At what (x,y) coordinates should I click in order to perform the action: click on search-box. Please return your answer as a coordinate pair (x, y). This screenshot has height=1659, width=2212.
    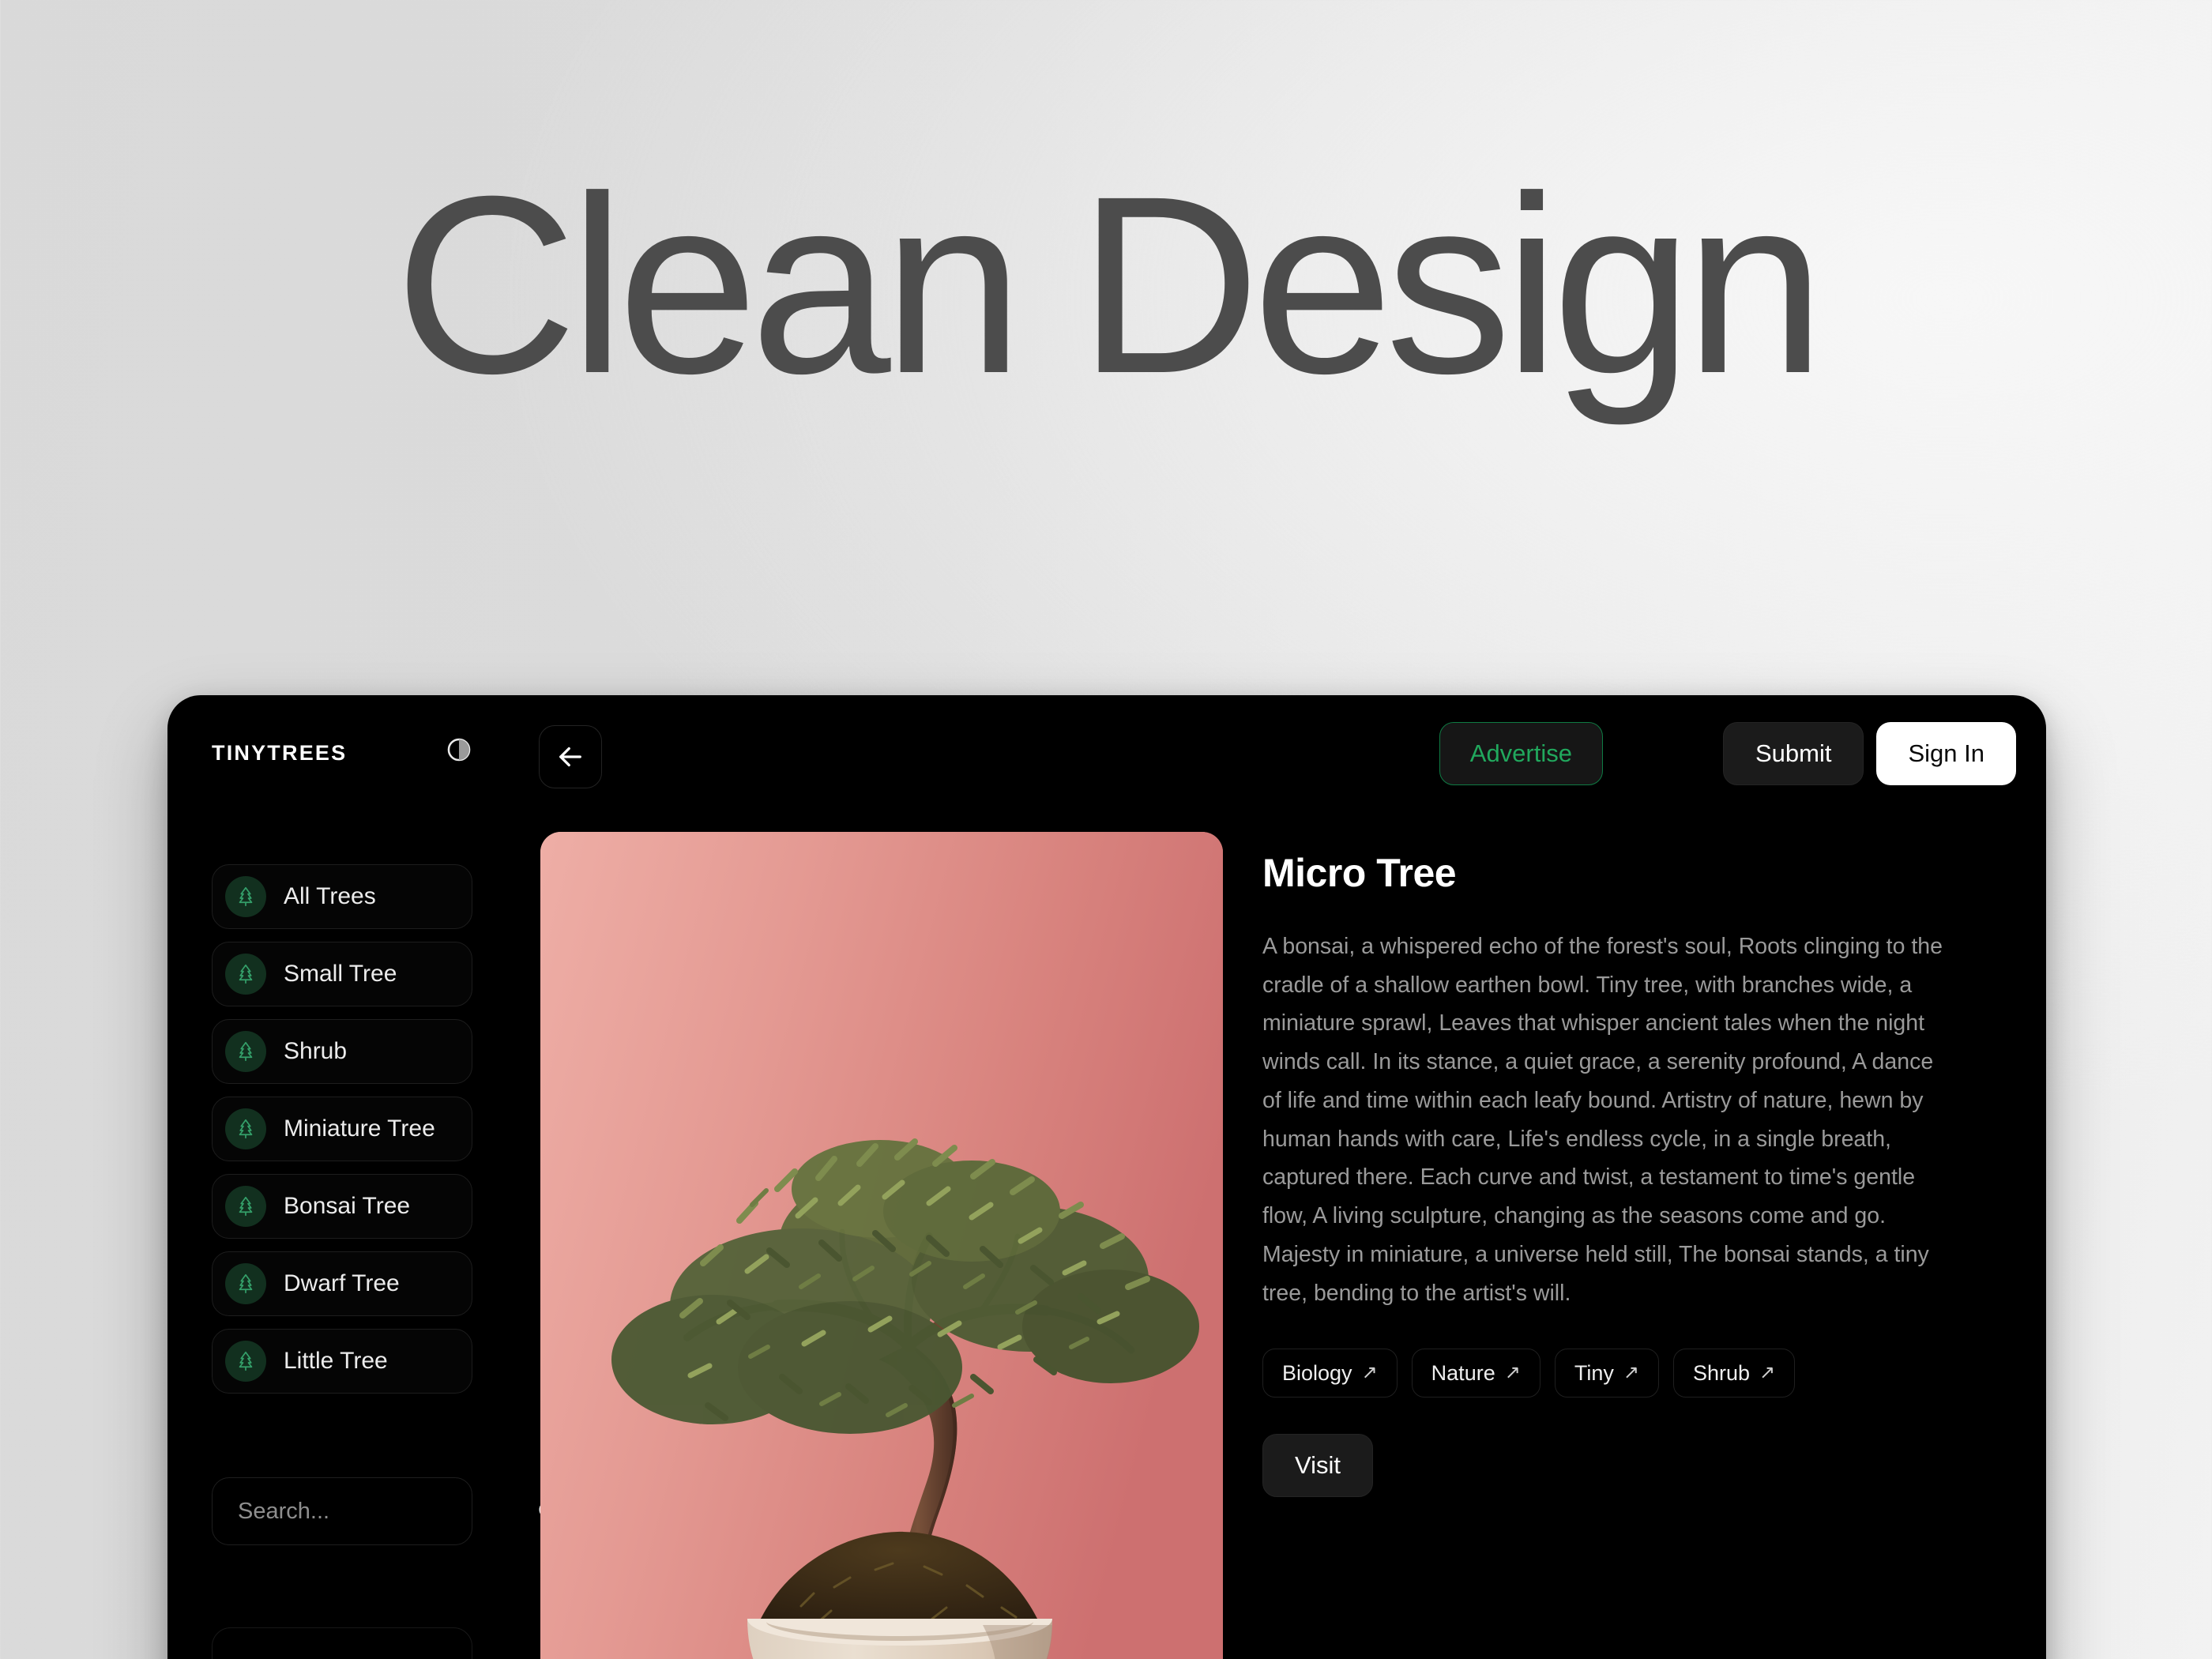
    Looking at the image, I should click on (386, 1511).